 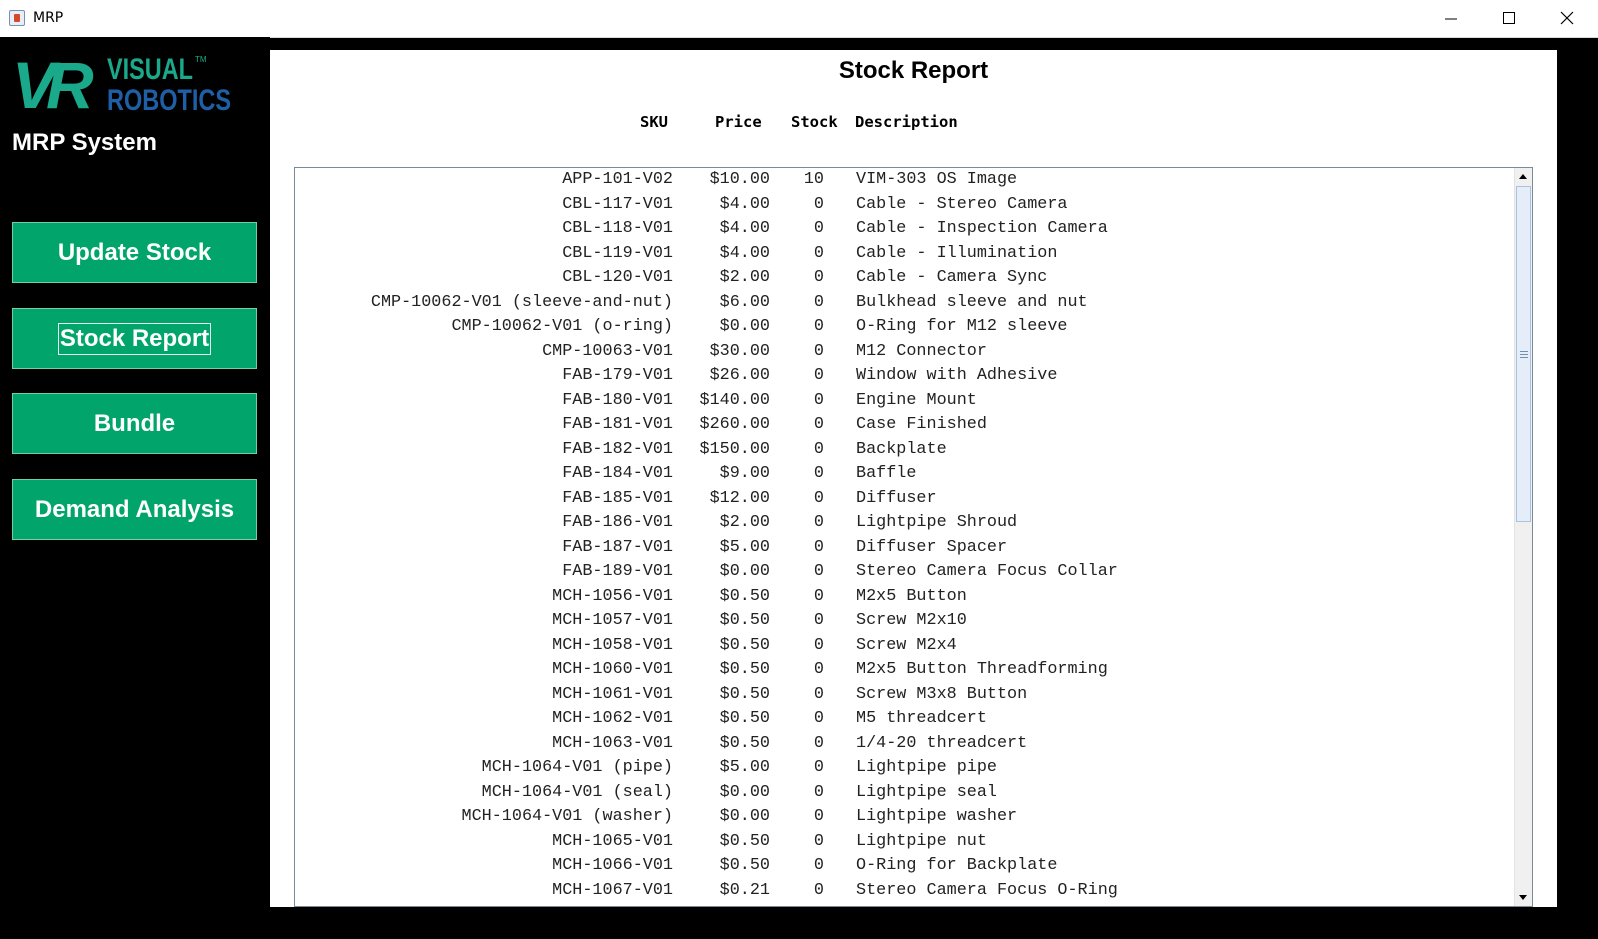 I want to click on table-row: FAB-180-V01 $140.00 0 Engine Mount, so click(x=904, y=401).